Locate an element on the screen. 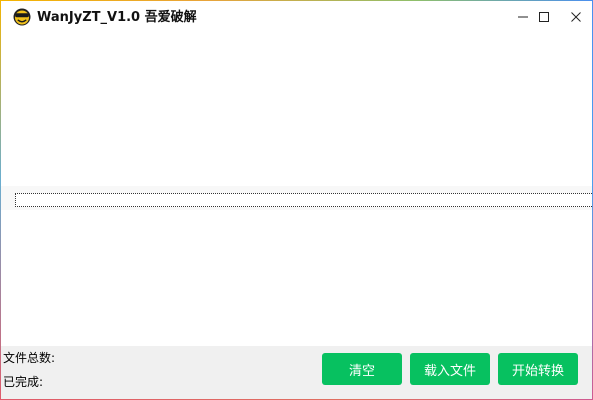  load-files-button: 载入文件 is located at coordinates (450, 369).